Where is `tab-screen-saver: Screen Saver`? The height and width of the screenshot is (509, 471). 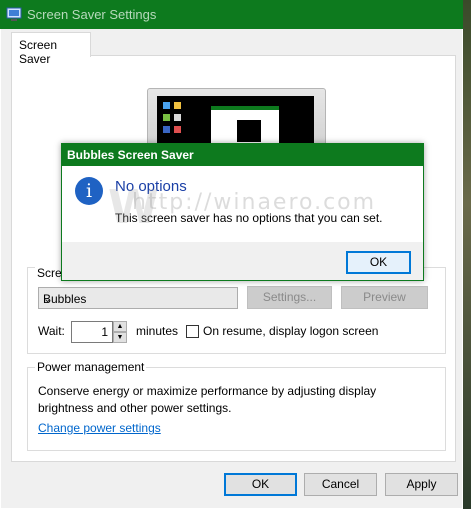
tab-screen-saver: Screen Saver is located at coordinates (51, 49).